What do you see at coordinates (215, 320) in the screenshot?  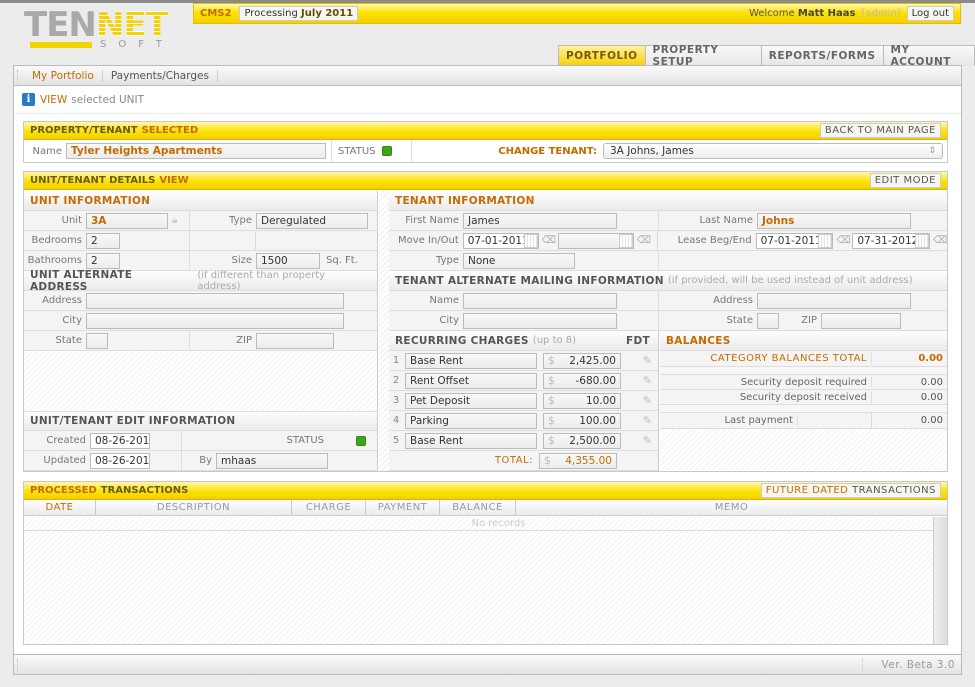 I see `alt-city-field` at bounding box center [215, 320].